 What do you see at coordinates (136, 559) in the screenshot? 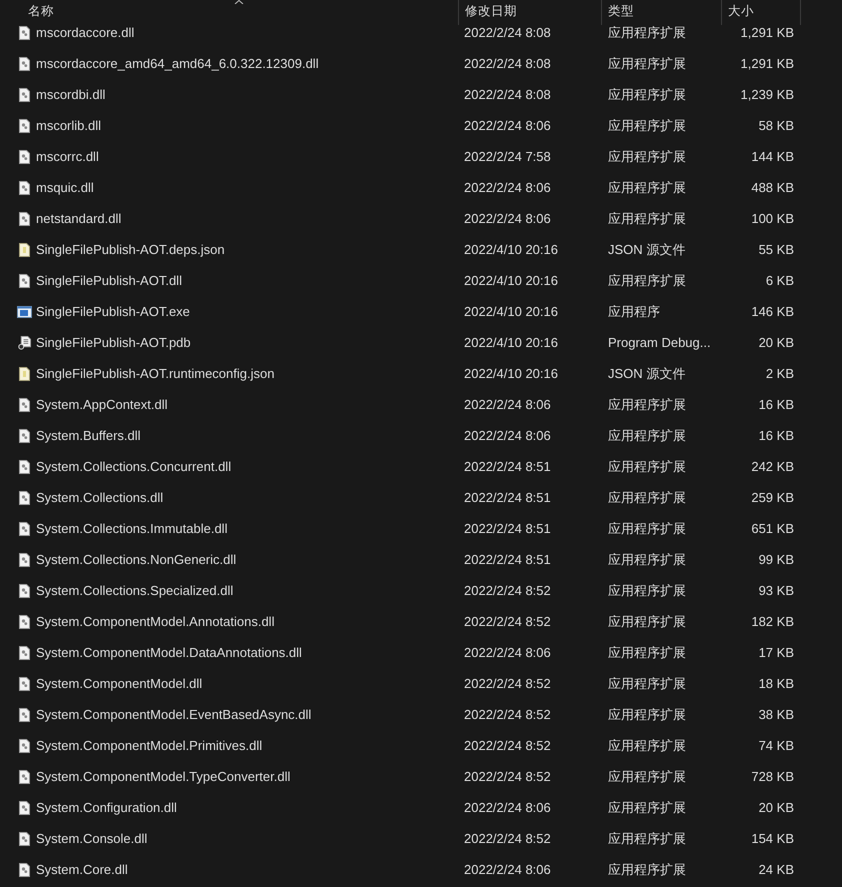
I see `file-name: System.Collections.NonGeneric.dll` at bounding box center [136, 559].